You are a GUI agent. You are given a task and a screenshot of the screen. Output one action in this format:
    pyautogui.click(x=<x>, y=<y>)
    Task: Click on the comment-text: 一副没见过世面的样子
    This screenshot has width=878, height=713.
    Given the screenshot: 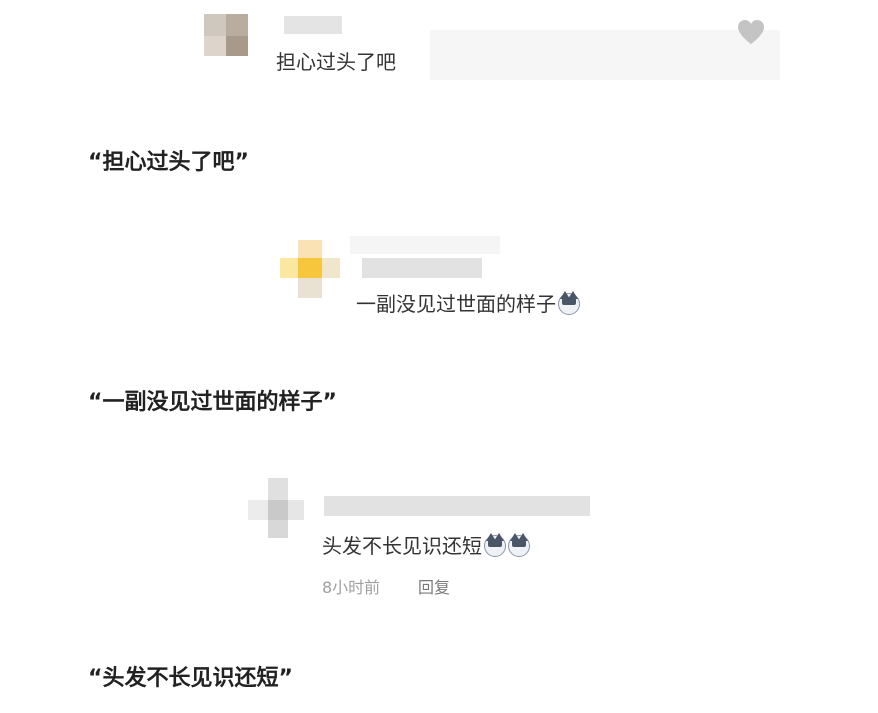 What is the action you would take?
    pyautogui.click(x=468, y=302)
    